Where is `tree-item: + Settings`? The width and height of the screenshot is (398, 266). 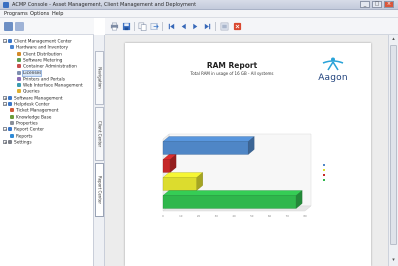 tree-item: + Settings is located at coordinates (17, 142).